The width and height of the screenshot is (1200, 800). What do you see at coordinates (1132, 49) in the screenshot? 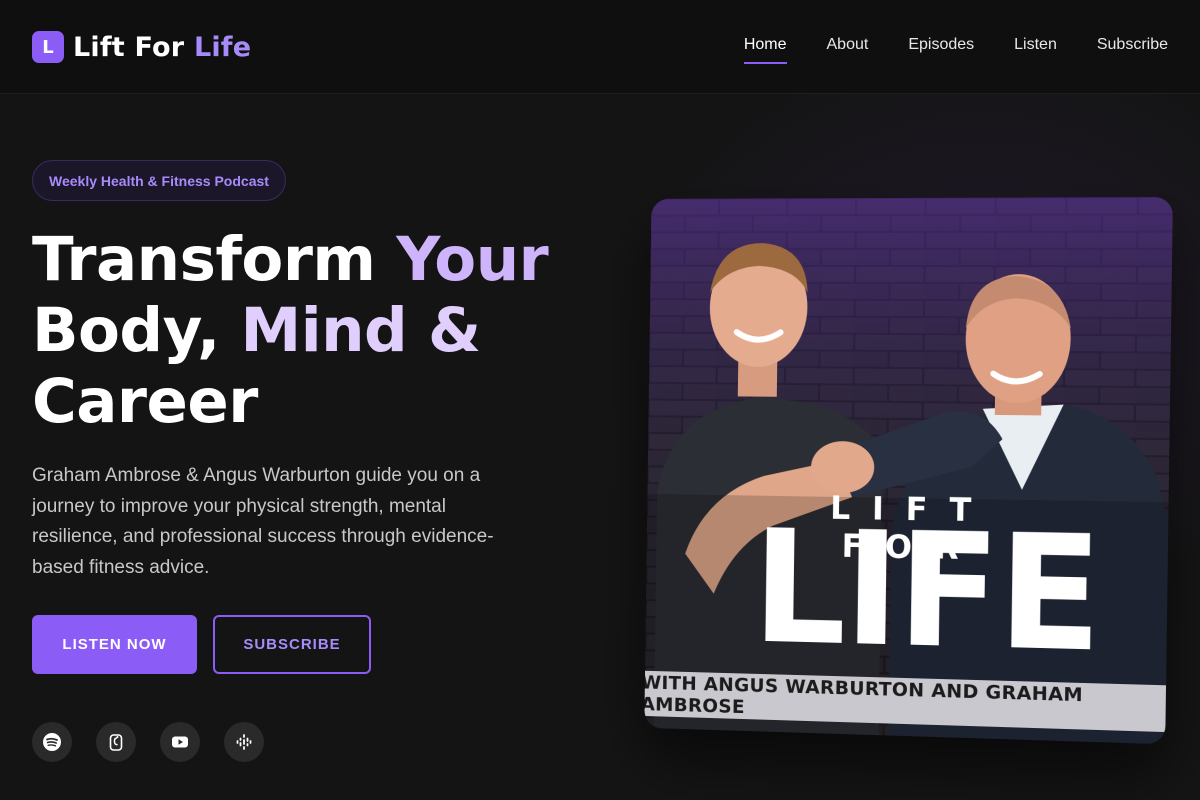
I see `nav-subscribe: Subscribe` at bounding box center [1132, 49].